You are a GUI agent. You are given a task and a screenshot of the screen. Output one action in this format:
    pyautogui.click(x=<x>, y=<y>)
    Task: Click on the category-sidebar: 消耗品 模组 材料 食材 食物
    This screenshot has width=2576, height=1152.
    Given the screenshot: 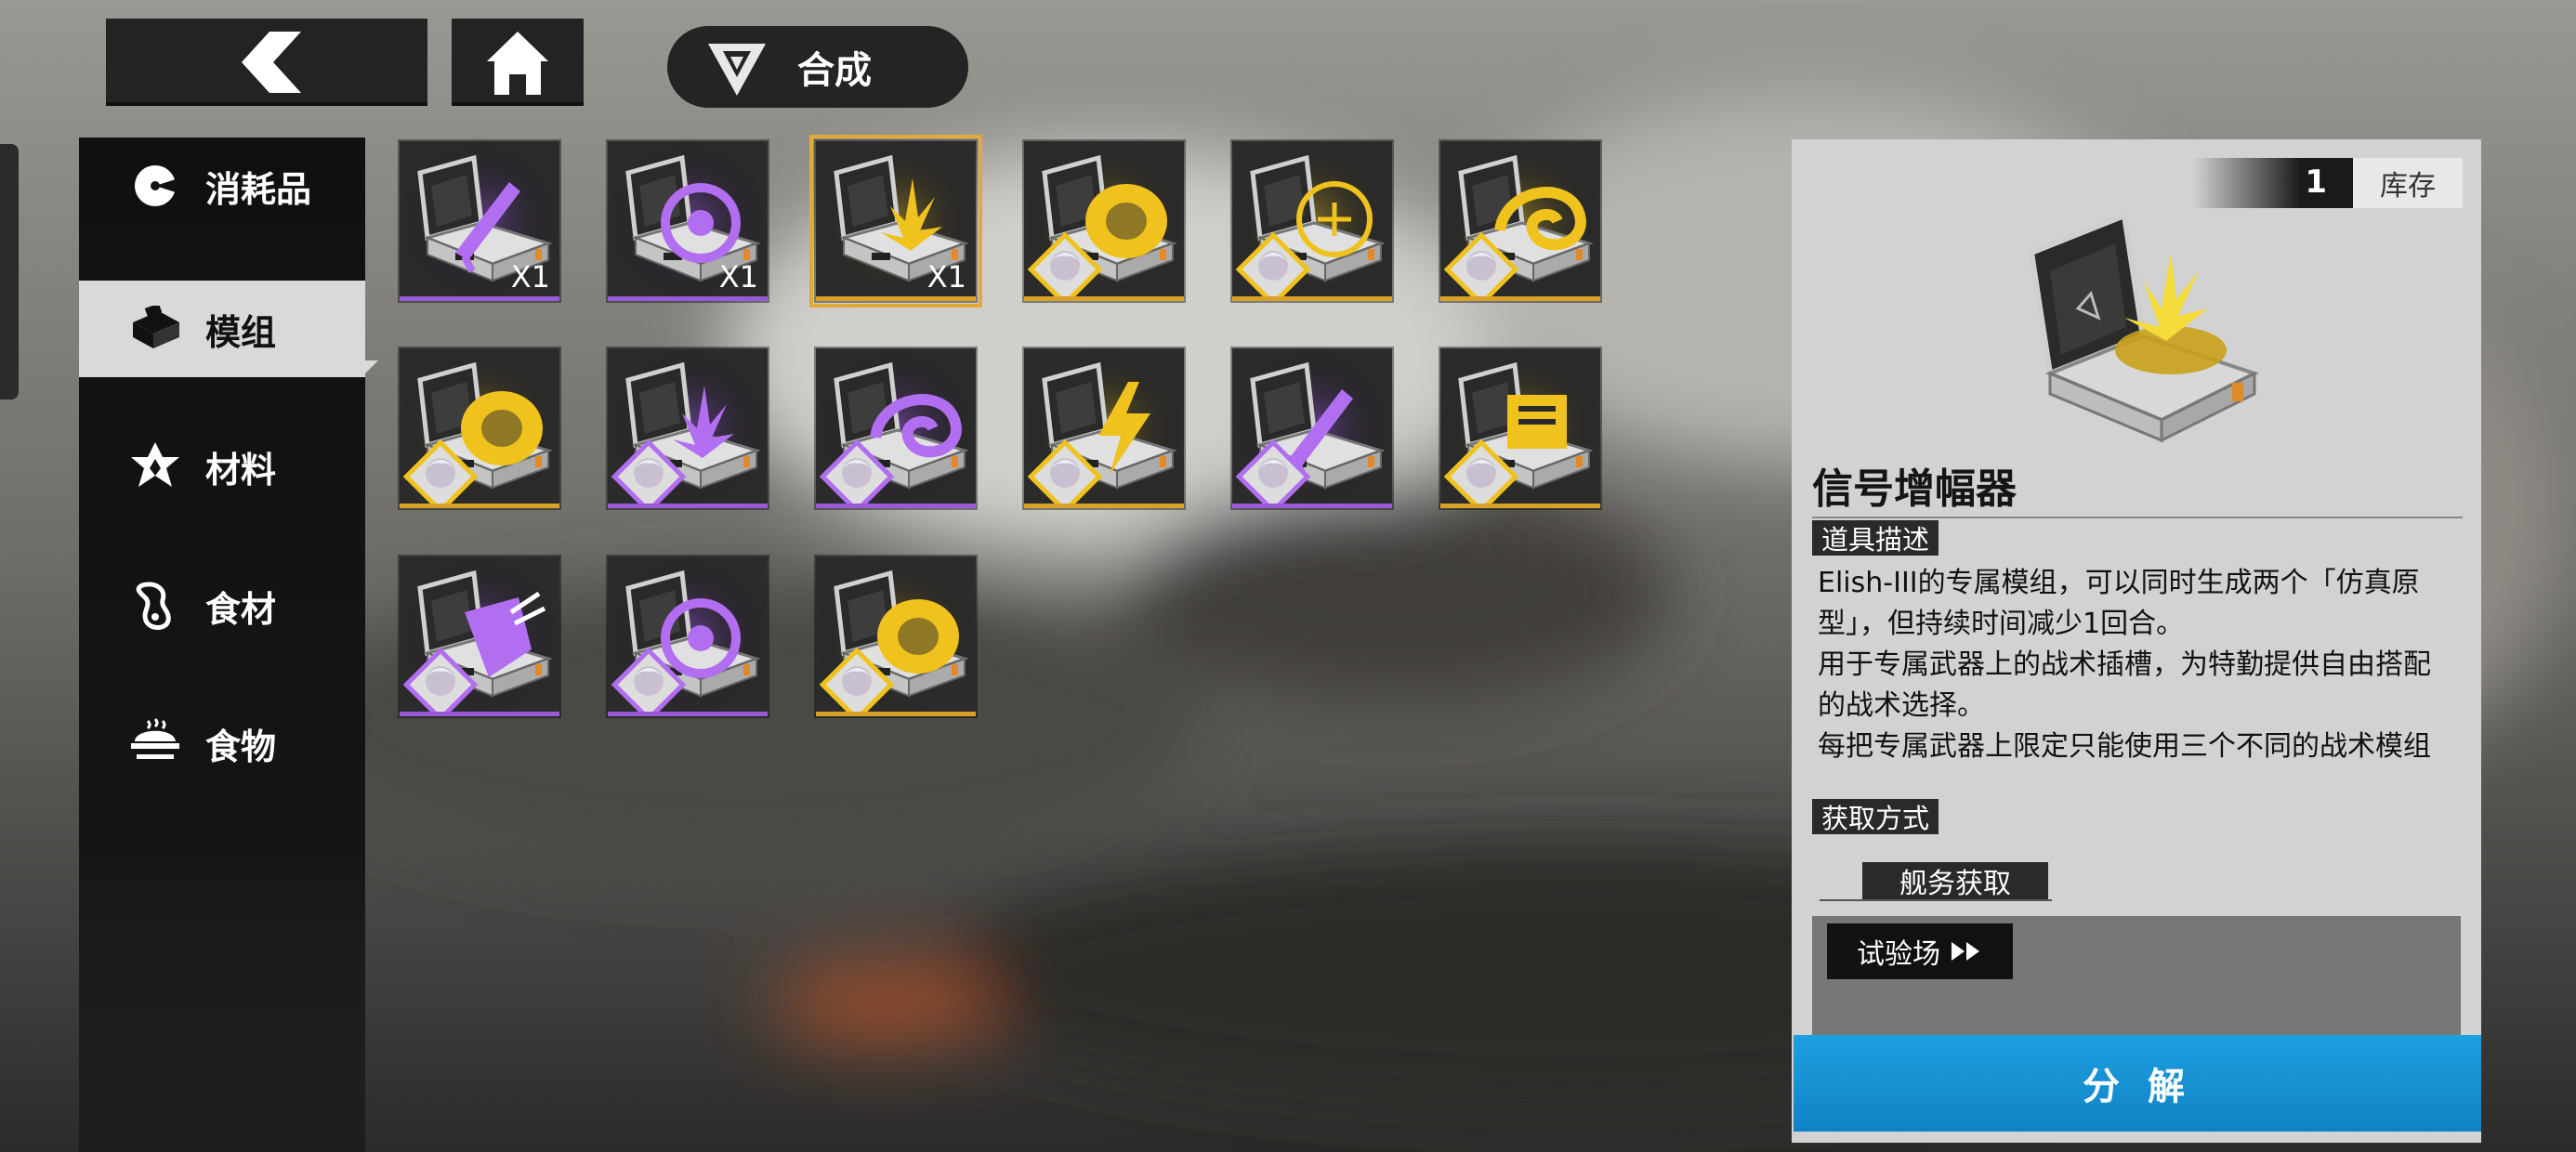 What is the action you would take?
    pyautogui.click(x=228, y=644)
    